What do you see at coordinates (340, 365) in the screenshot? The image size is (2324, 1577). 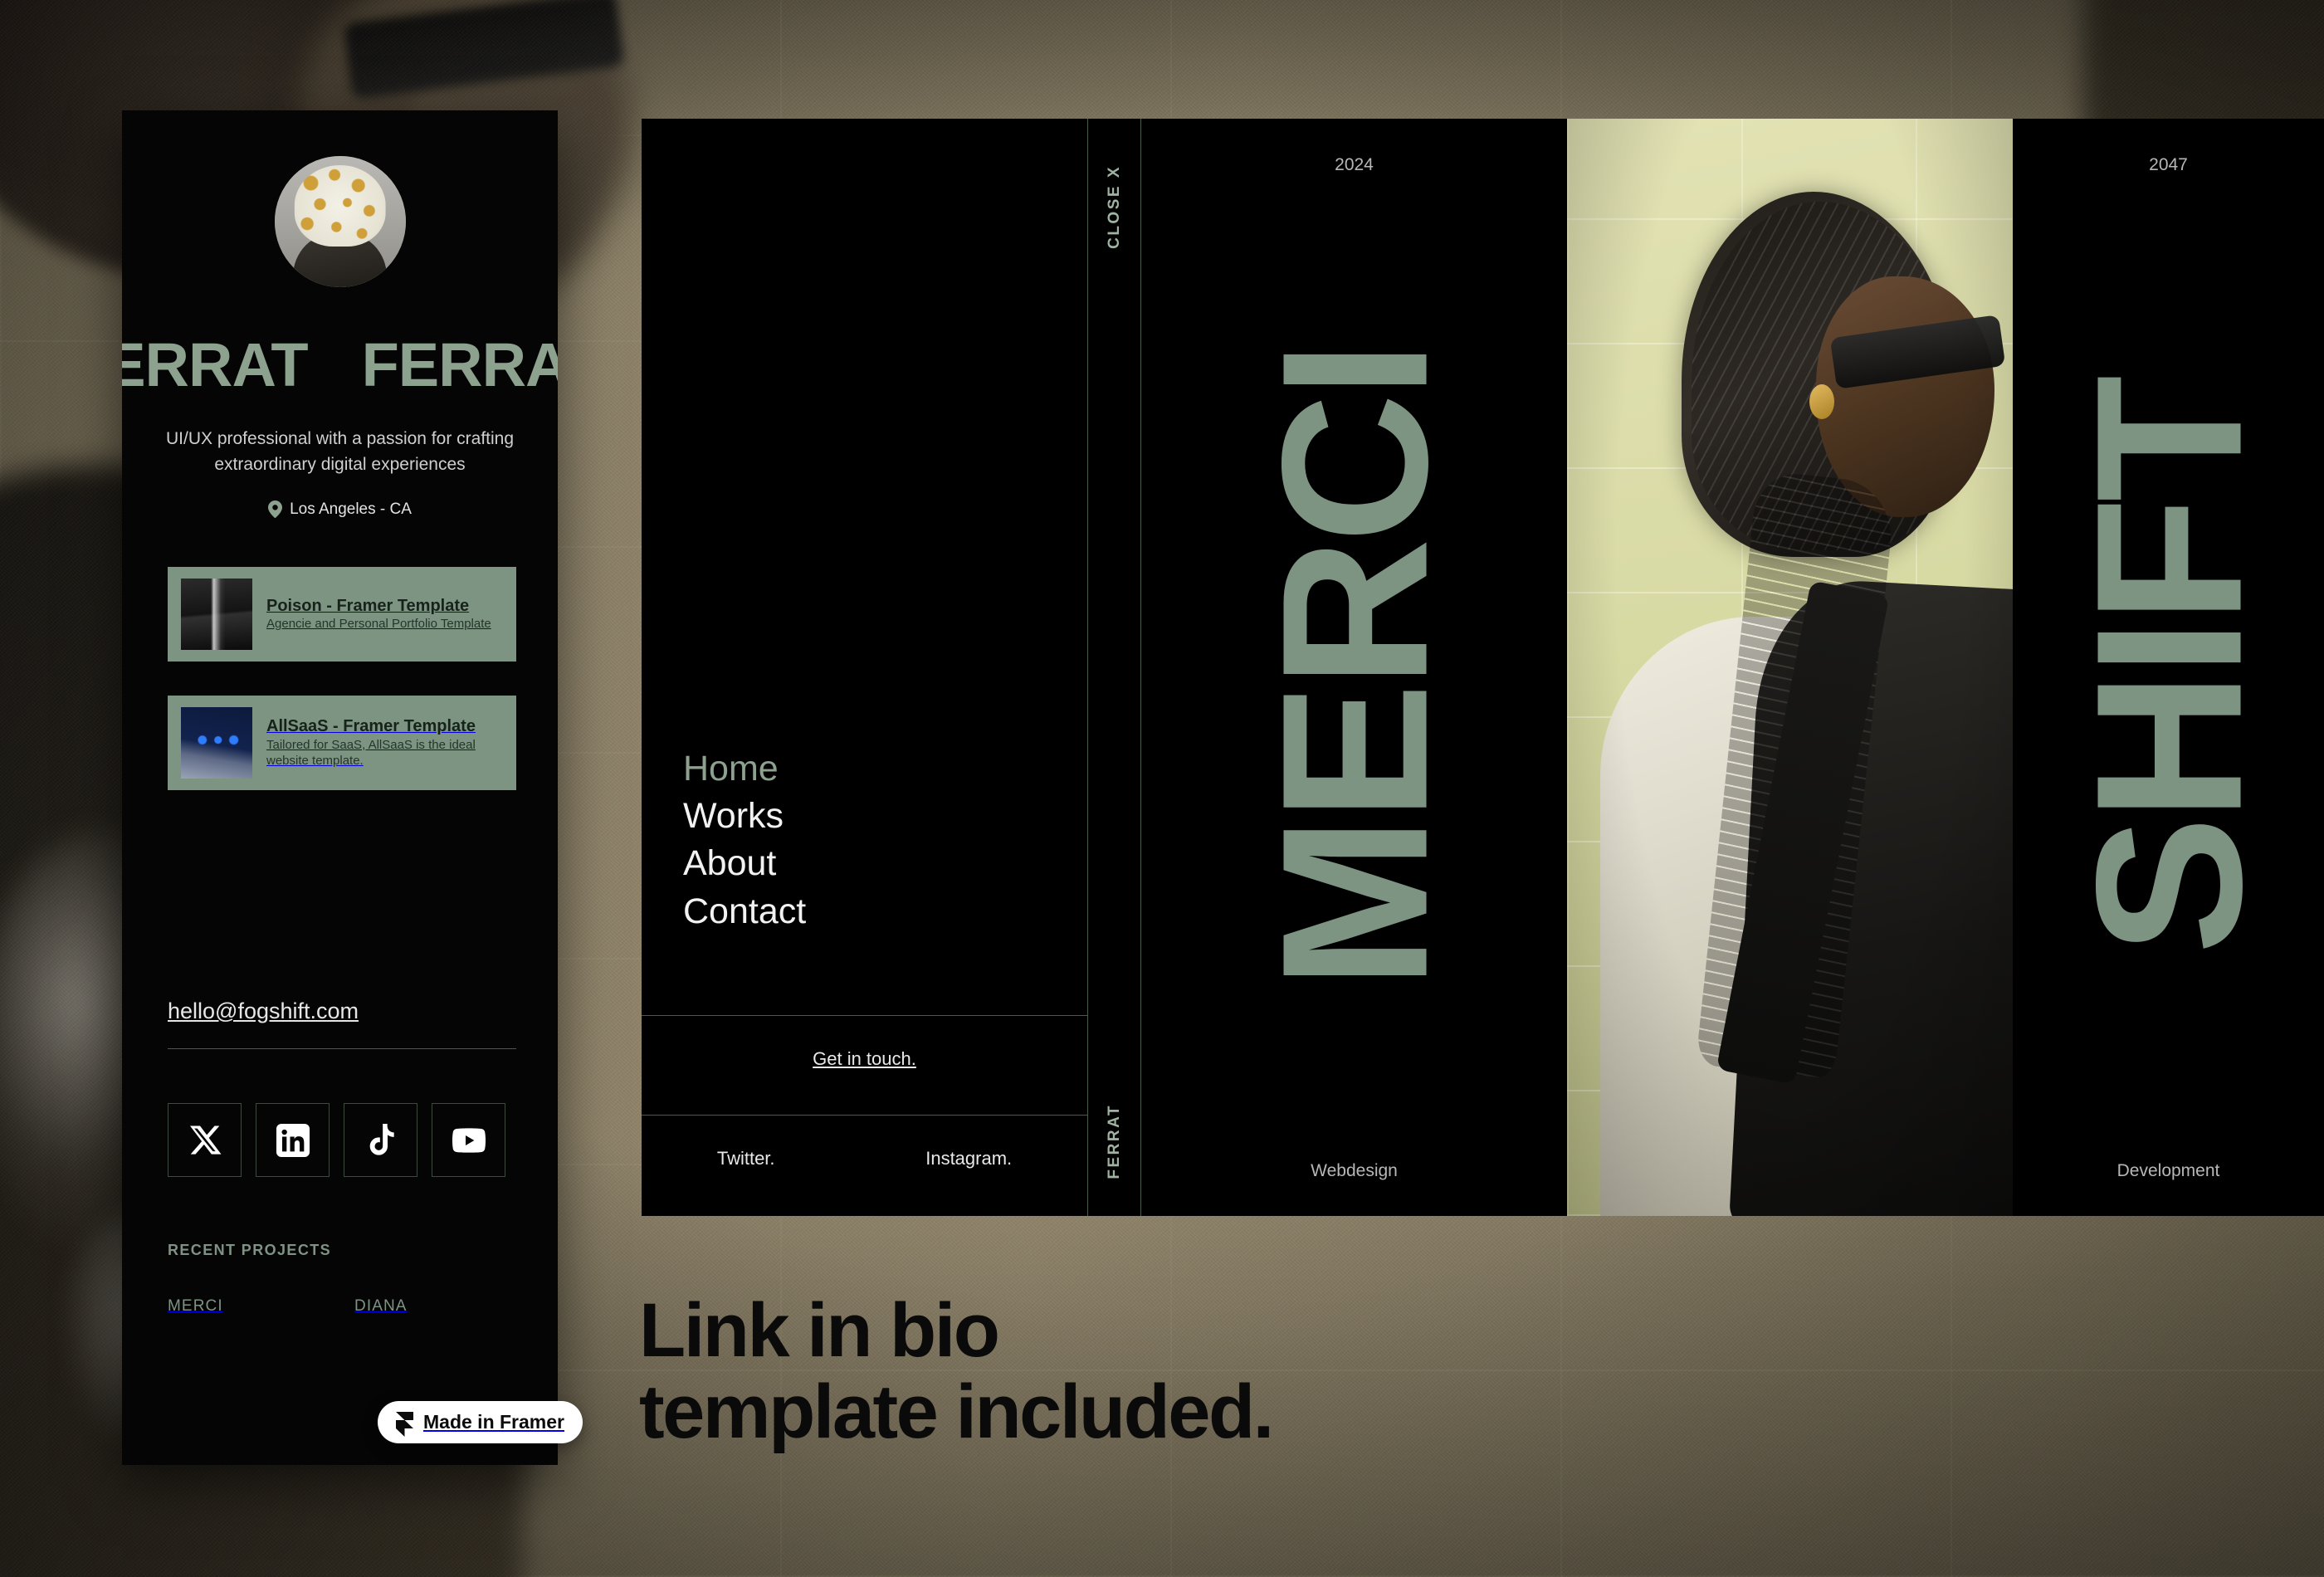 I see `brand-marquee: FERRATFERRAT` at bounding box center [340, 365].